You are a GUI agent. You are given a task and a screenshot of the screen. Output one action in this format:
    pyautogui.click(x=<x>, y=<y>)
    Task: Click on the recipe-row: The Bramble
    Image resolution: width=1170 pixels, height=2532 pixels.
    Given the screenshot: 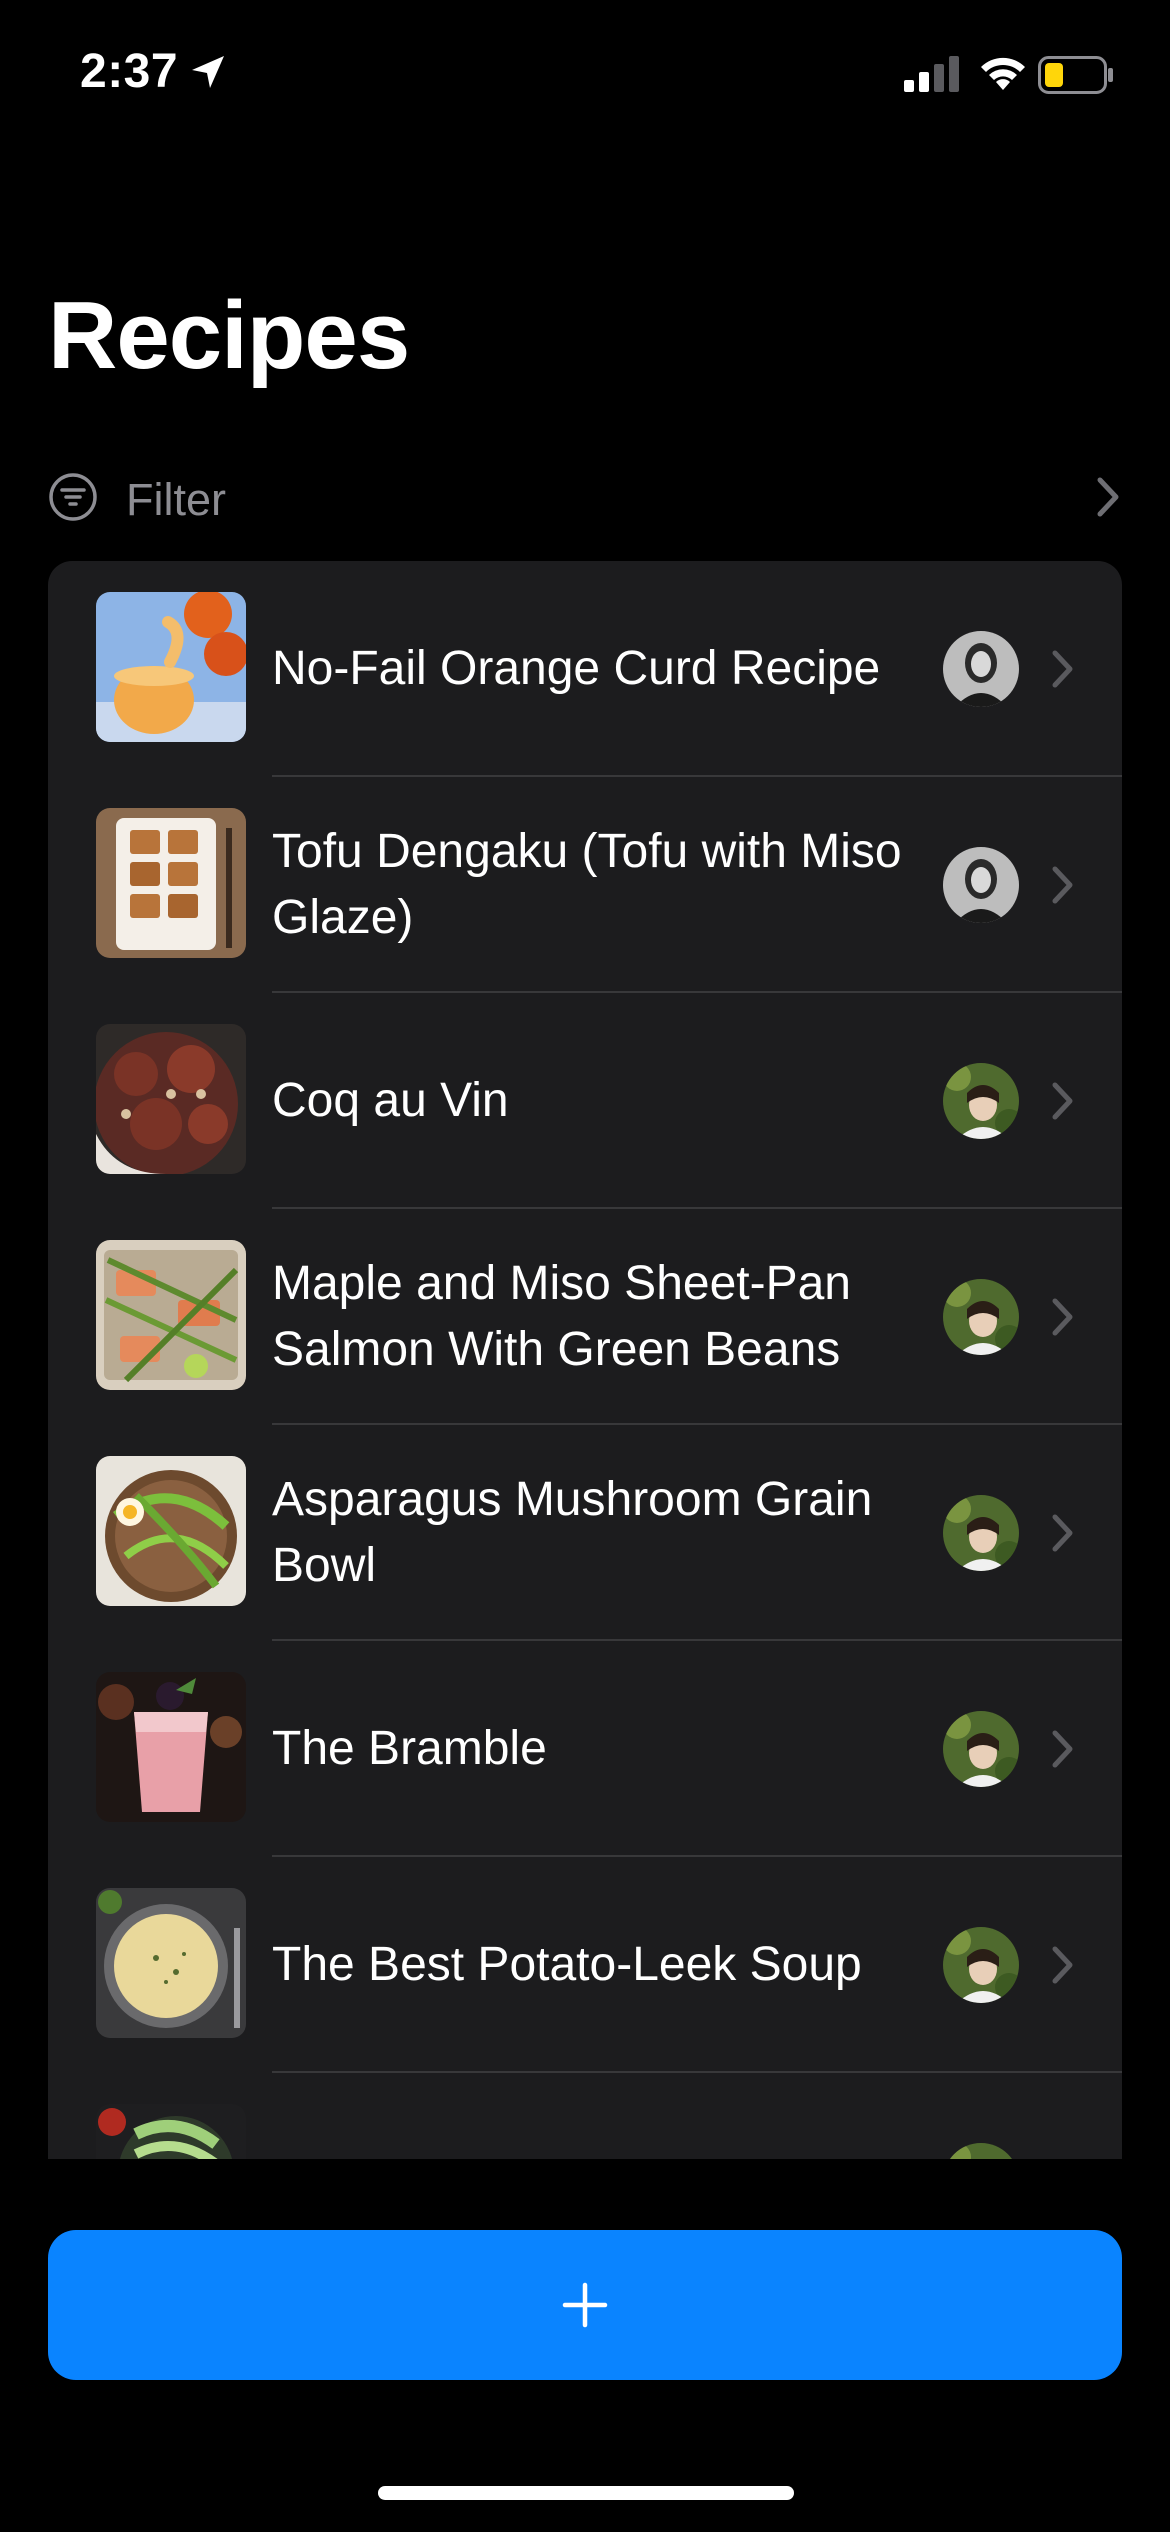 What is the action you would take?
    pyautogui.click(x=585, y=1749)
    